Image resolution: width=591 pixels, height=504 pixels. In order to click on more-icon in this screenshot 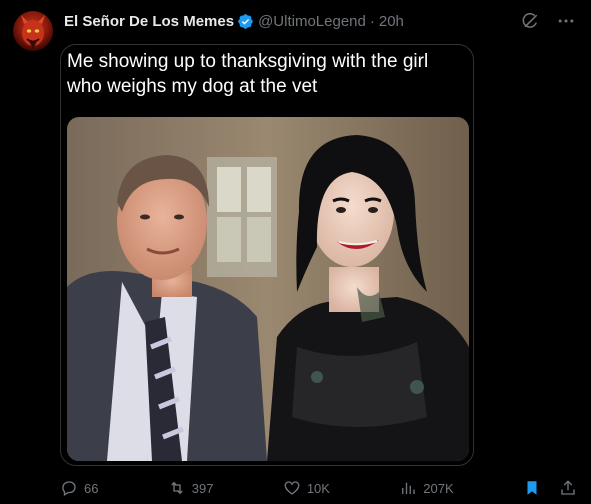, I will do `click(566, 21)`.